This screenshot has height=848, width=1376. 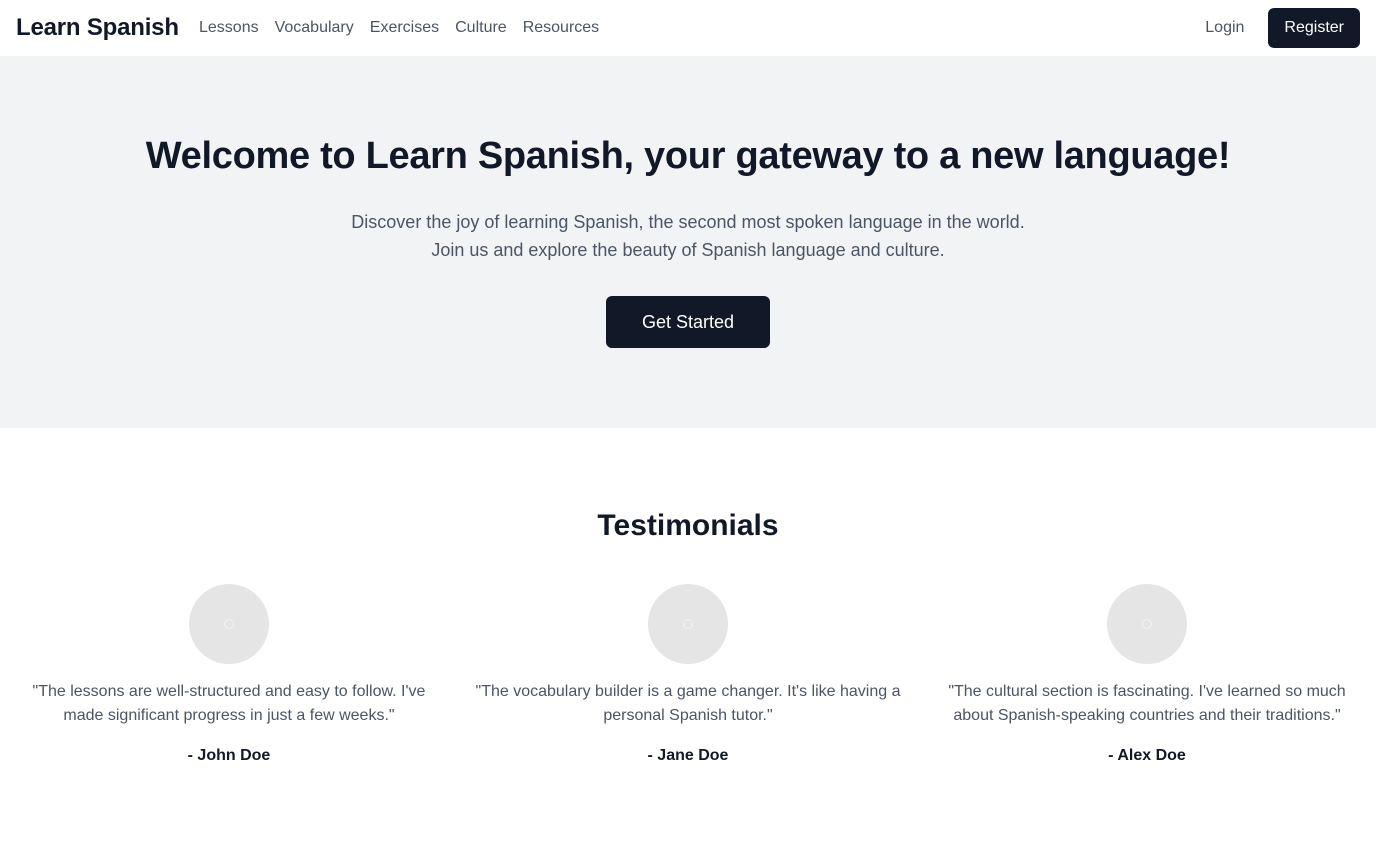 What do you see at coordinates (1147, 755) in the screenshot?
I see `testimonial-author: - Alex Doe` at bounding box center [1147, 755].